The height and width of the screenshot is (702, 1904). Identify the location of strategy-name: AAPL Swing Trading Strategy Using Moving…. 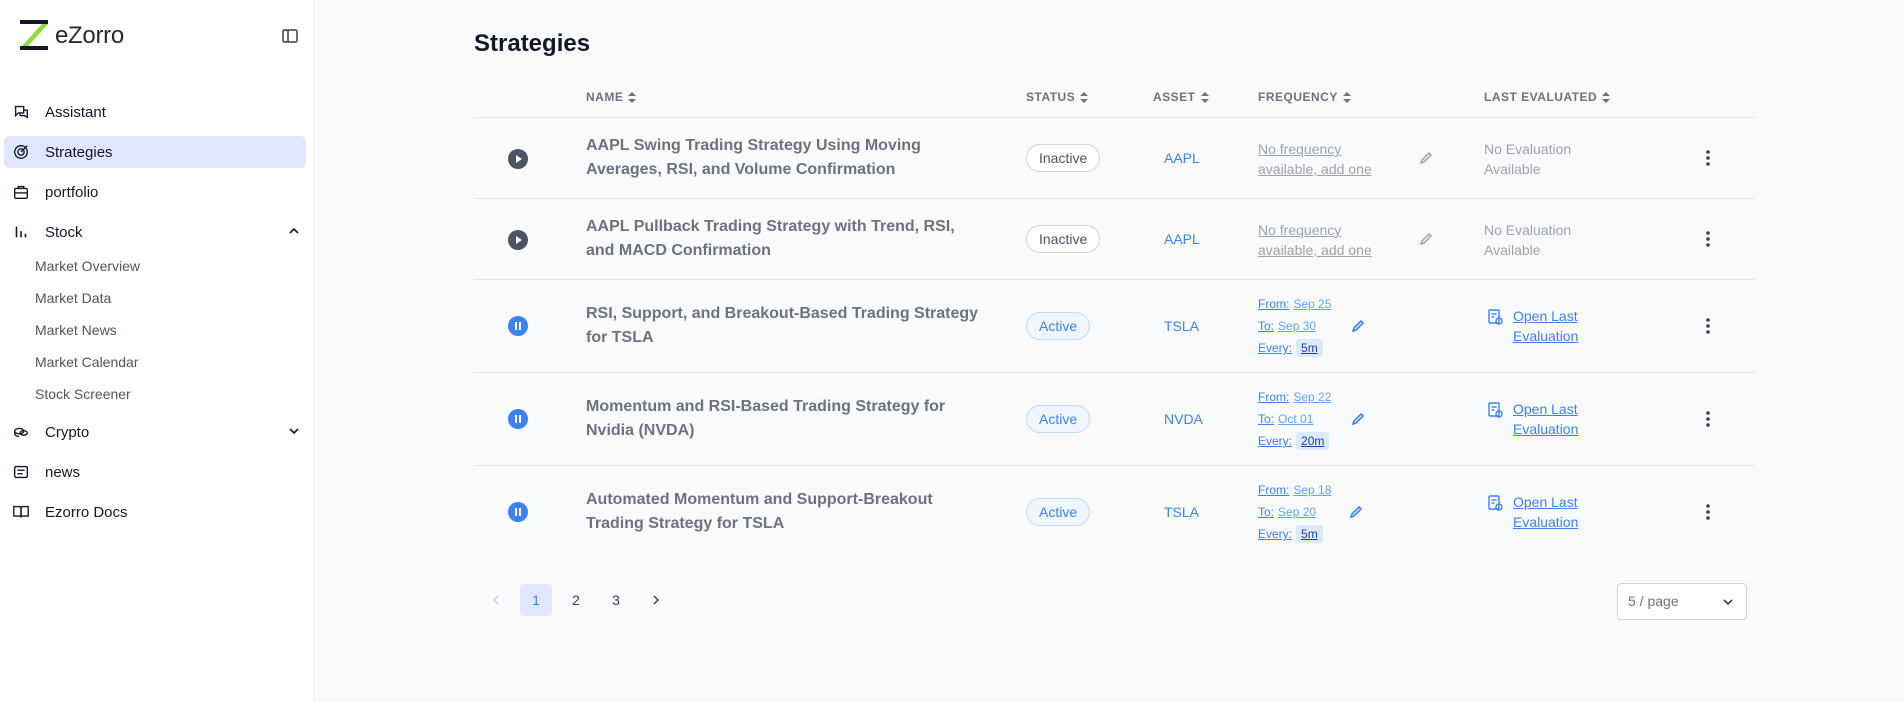
(786, 158).